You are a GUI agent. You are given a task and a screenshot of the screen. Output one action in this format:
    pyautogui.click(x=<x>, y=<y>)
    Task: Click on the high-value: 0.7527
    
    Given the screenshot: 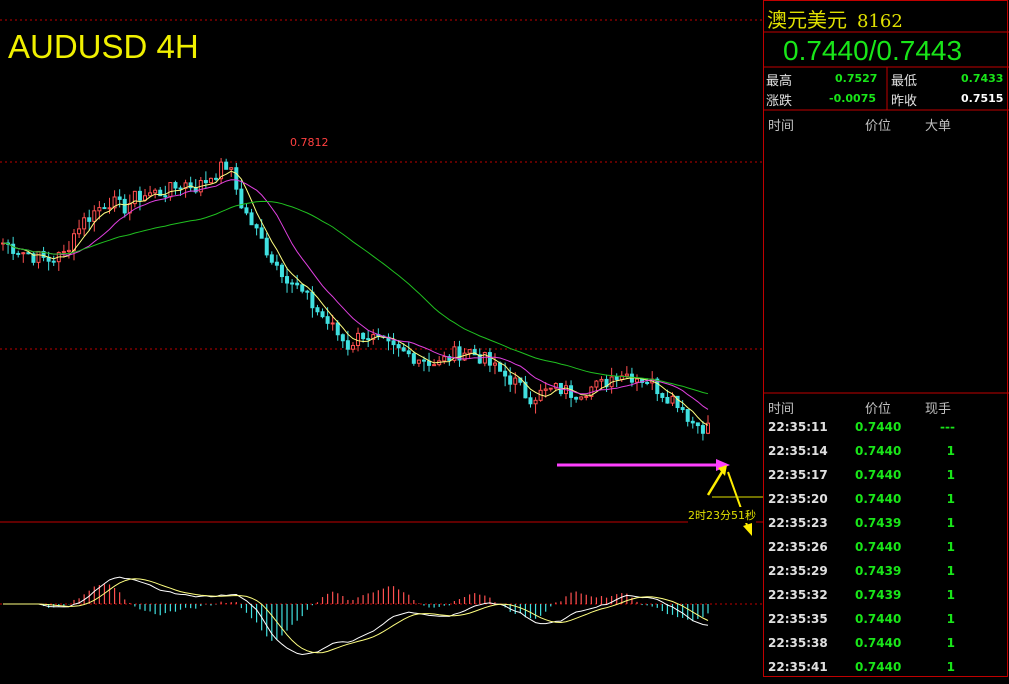 What is the action you would take?
    pyautogui.click(x=856, y=78)
    